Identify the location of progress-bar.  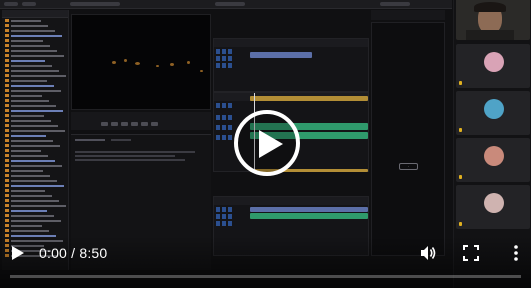
(265, 276).